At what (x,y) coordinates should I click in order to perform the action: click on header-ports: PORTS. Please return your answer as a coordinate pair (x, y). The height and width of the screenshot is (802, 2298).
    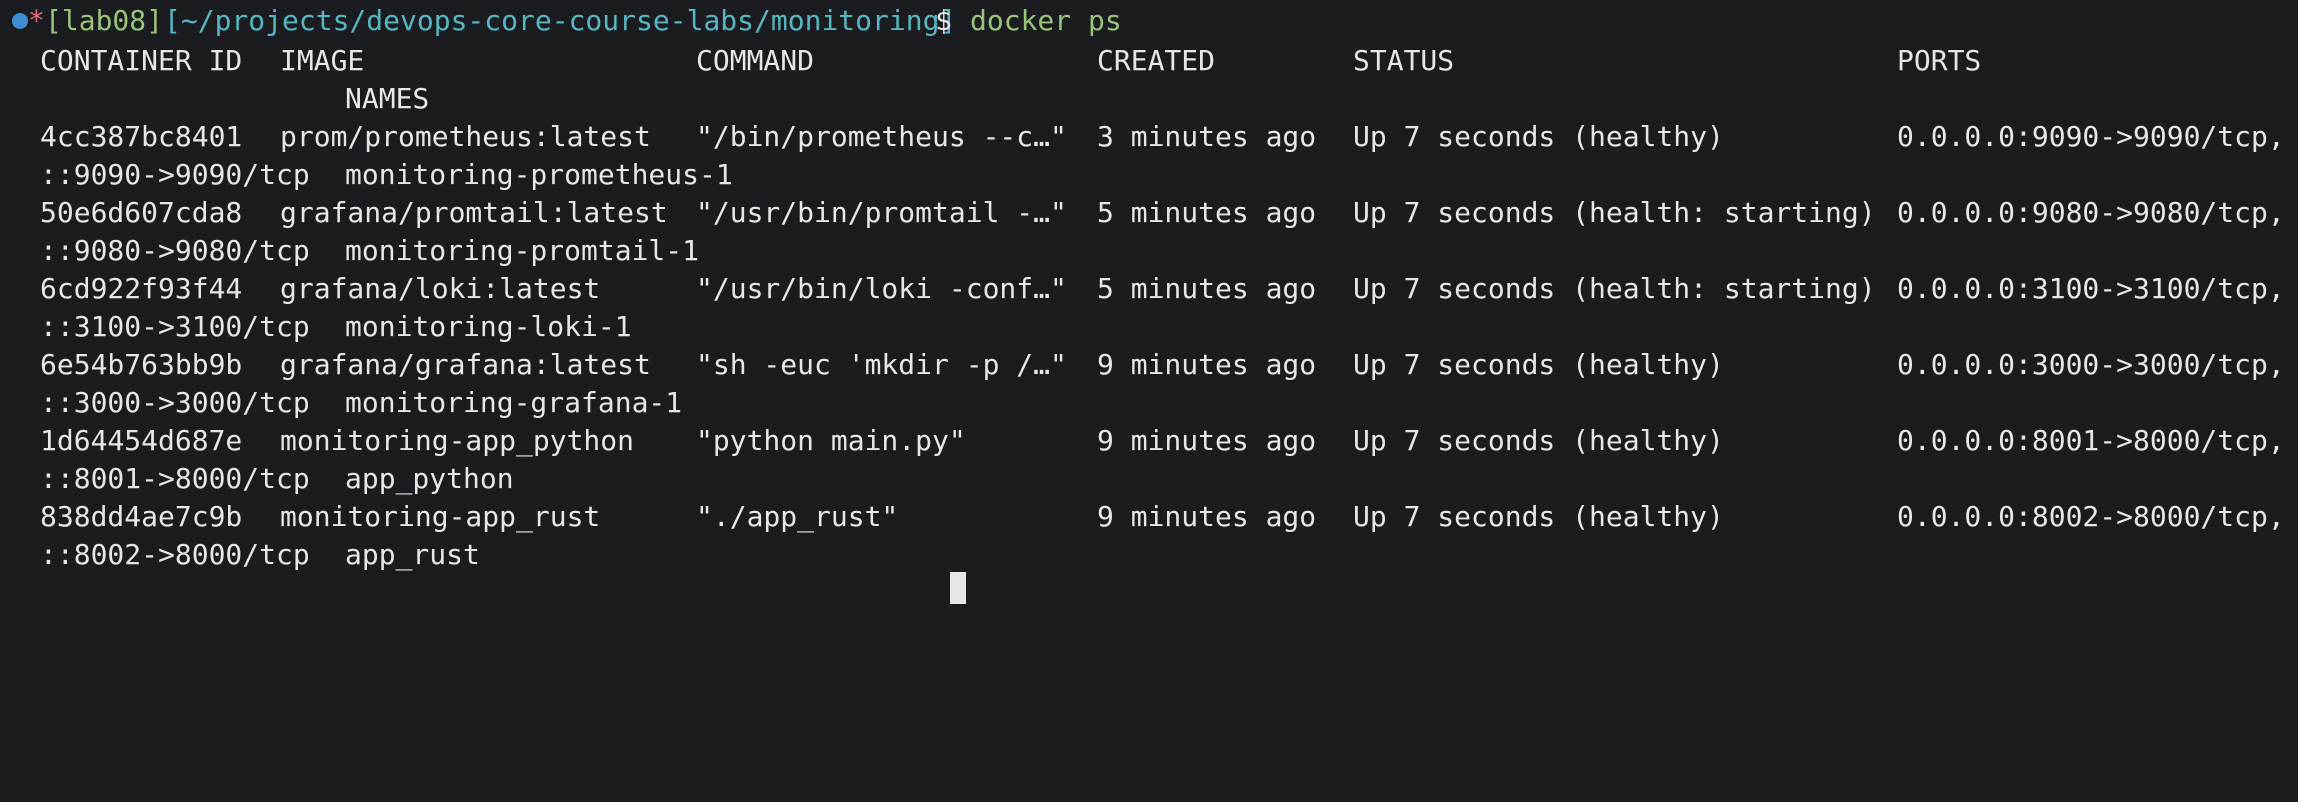
    Looking at the image, I should click on (1939, 60).